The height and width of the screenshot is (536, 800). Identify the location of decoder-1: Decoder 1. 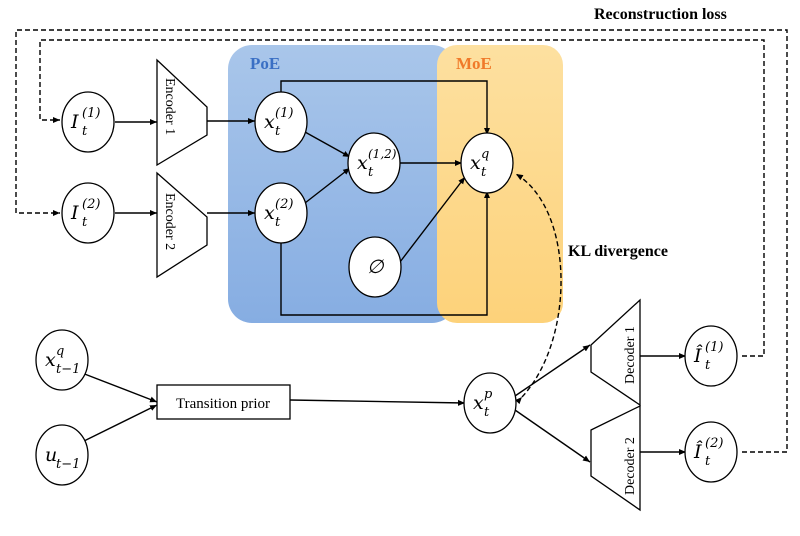
(615, 352).